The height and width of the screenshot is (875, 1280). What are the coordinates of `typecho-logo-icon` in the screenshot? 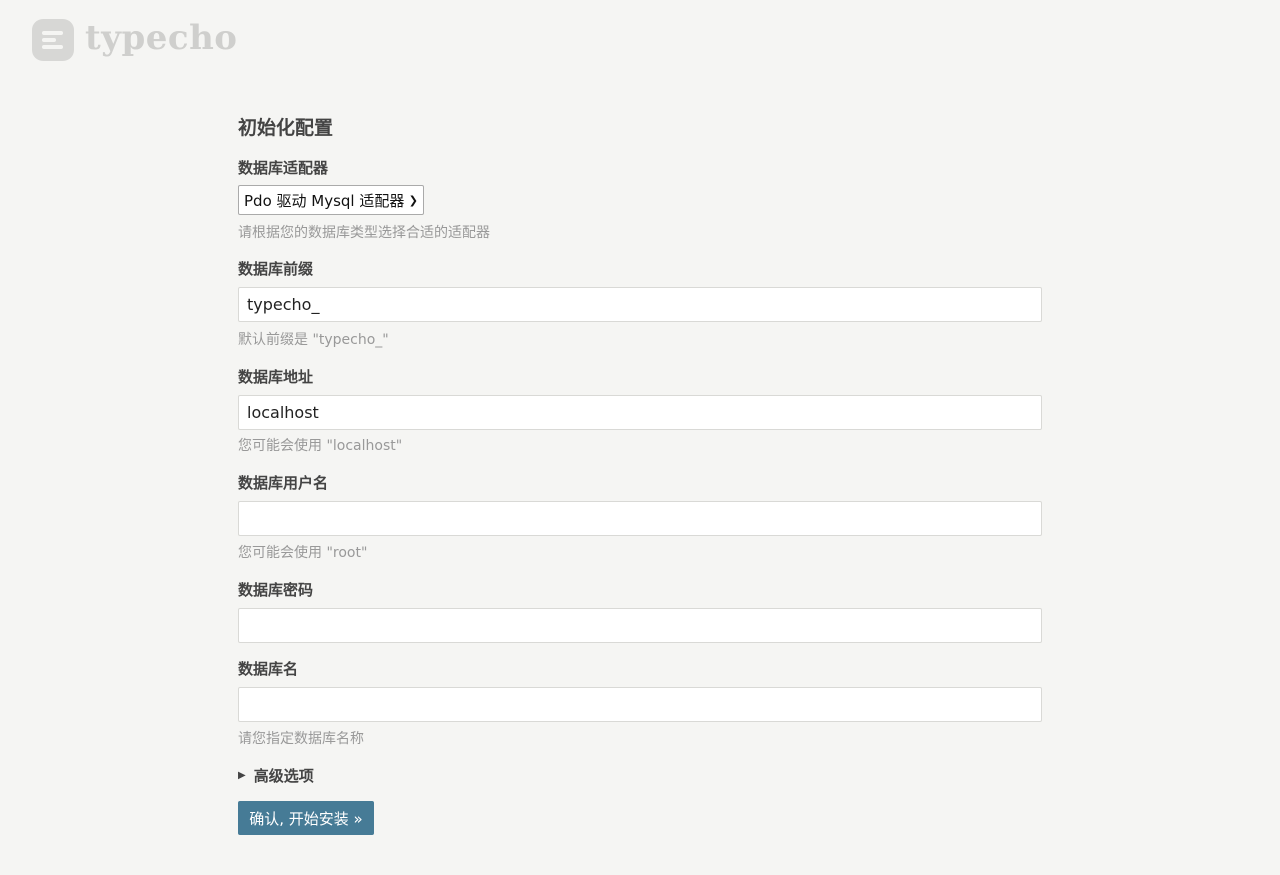 It's located at (53, 40).